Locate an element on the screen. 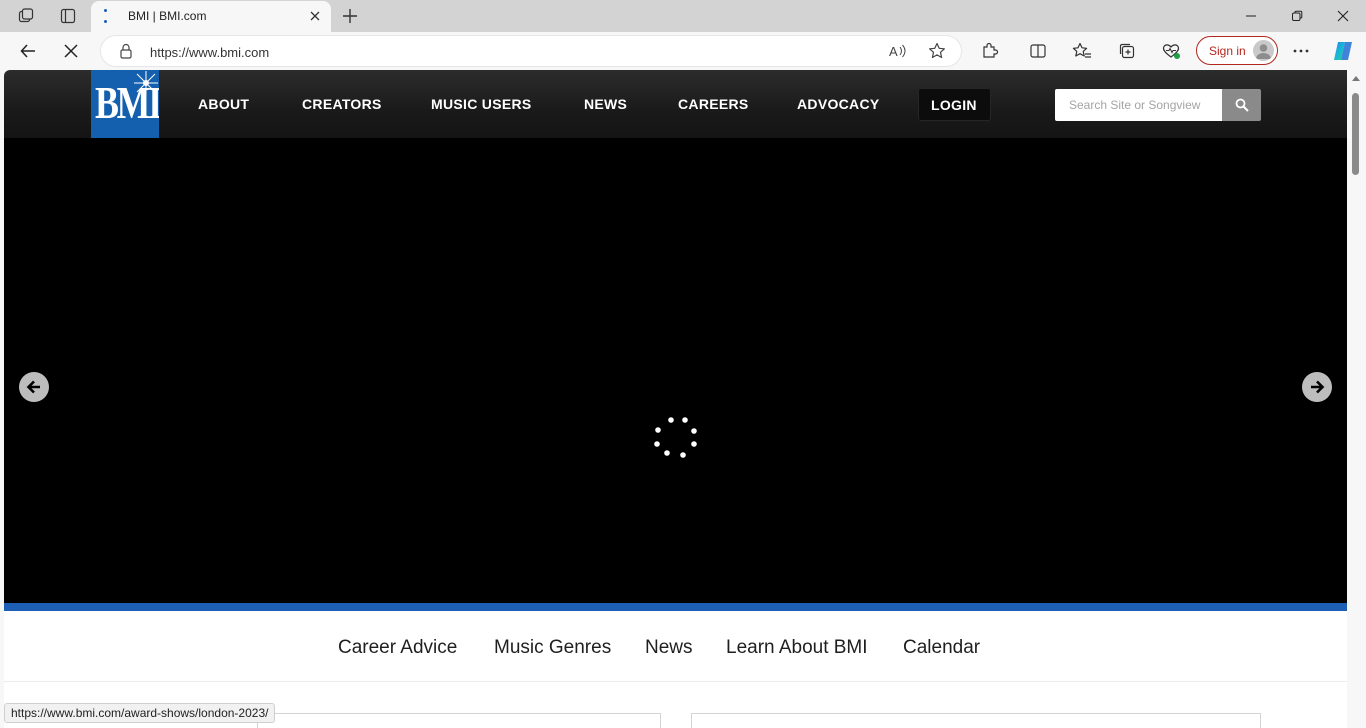  tab-bar: BMI | BMI.com is located at coordinates (683, 16).